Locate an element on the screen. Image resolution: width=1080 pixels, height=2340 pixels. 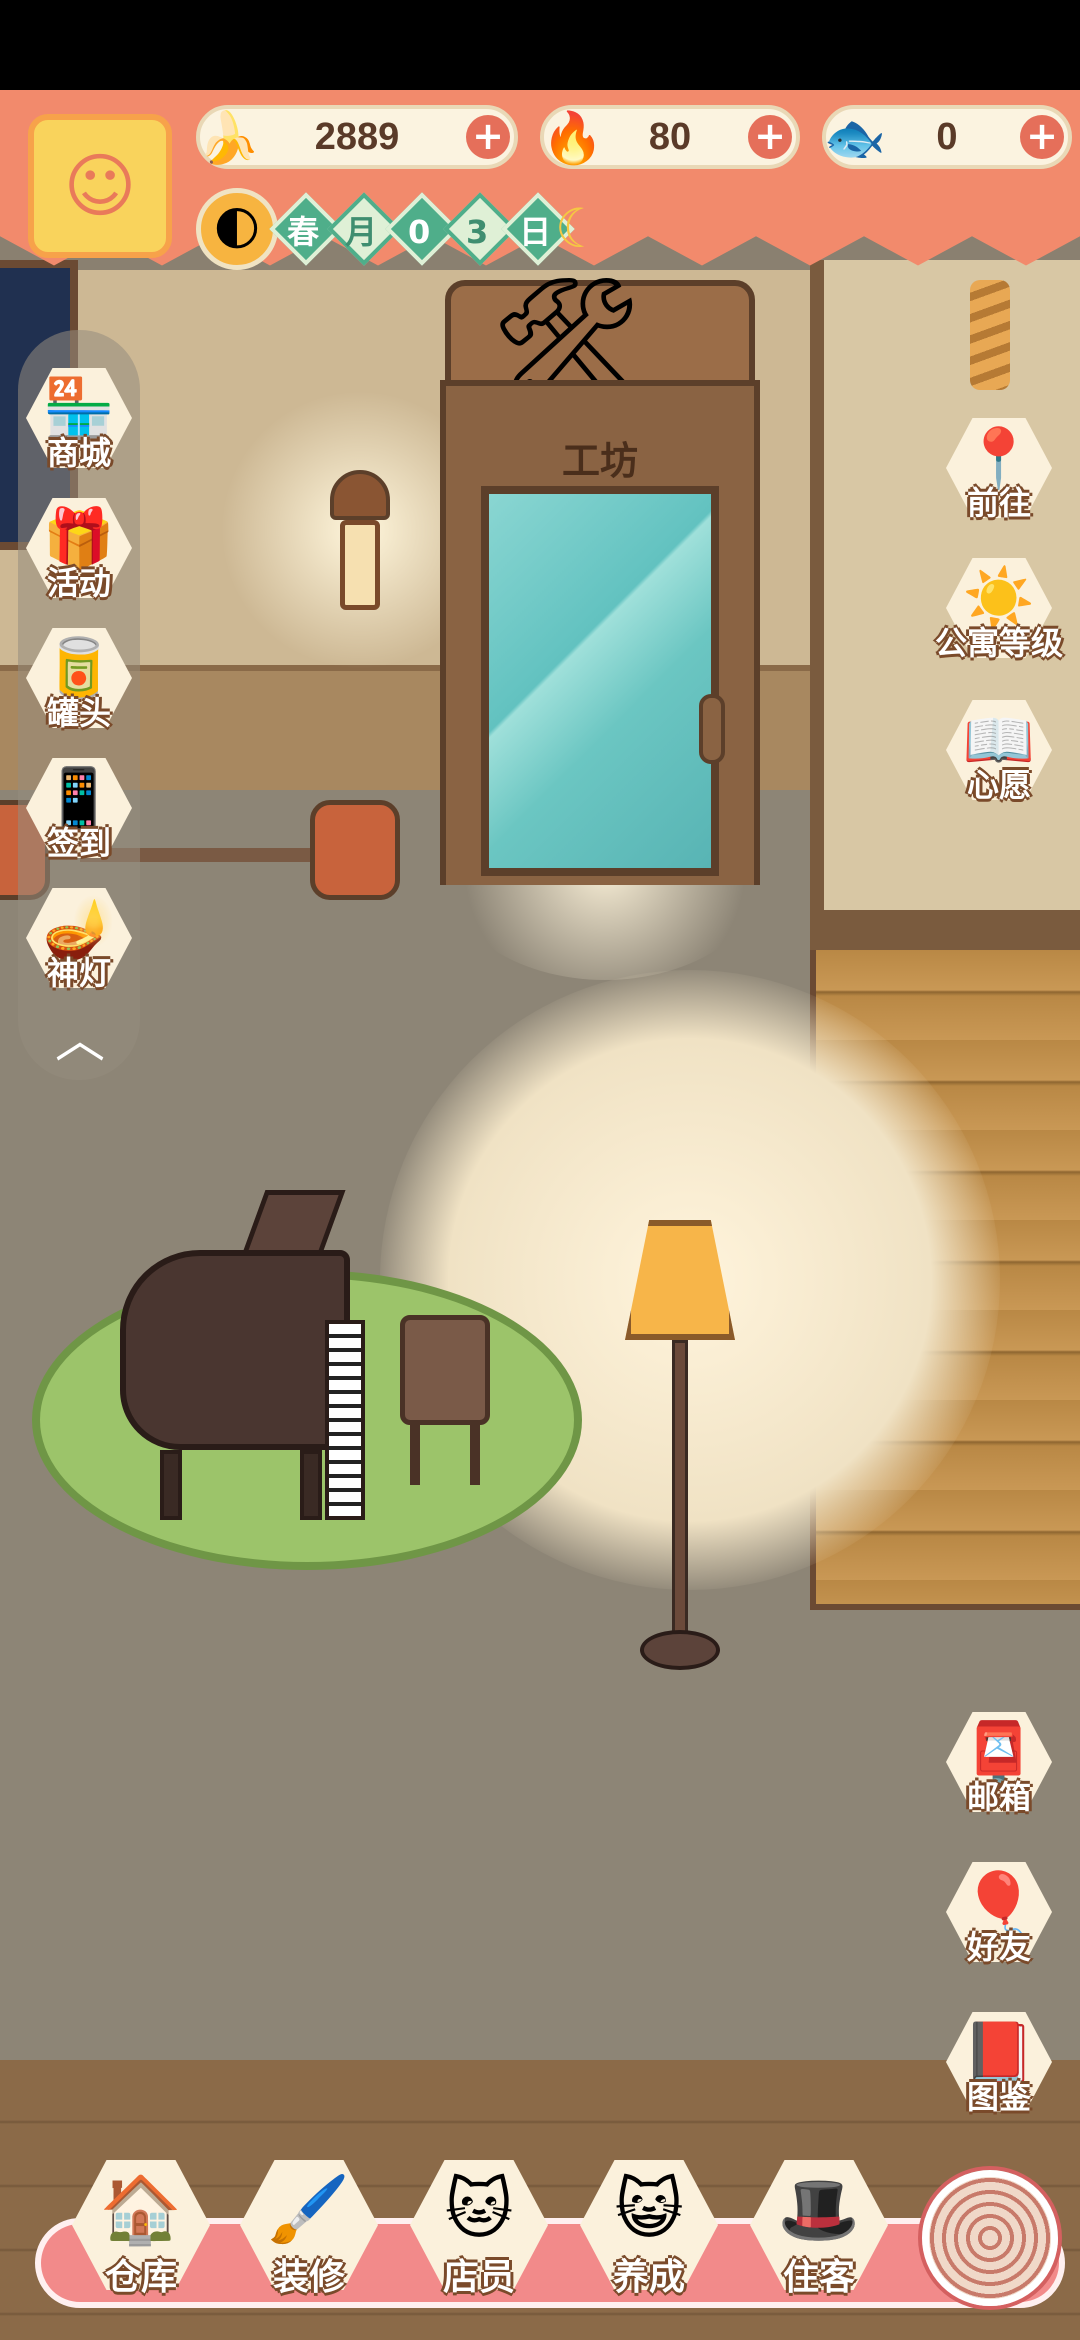
grand-piano is located at coordinates (255, 1355).